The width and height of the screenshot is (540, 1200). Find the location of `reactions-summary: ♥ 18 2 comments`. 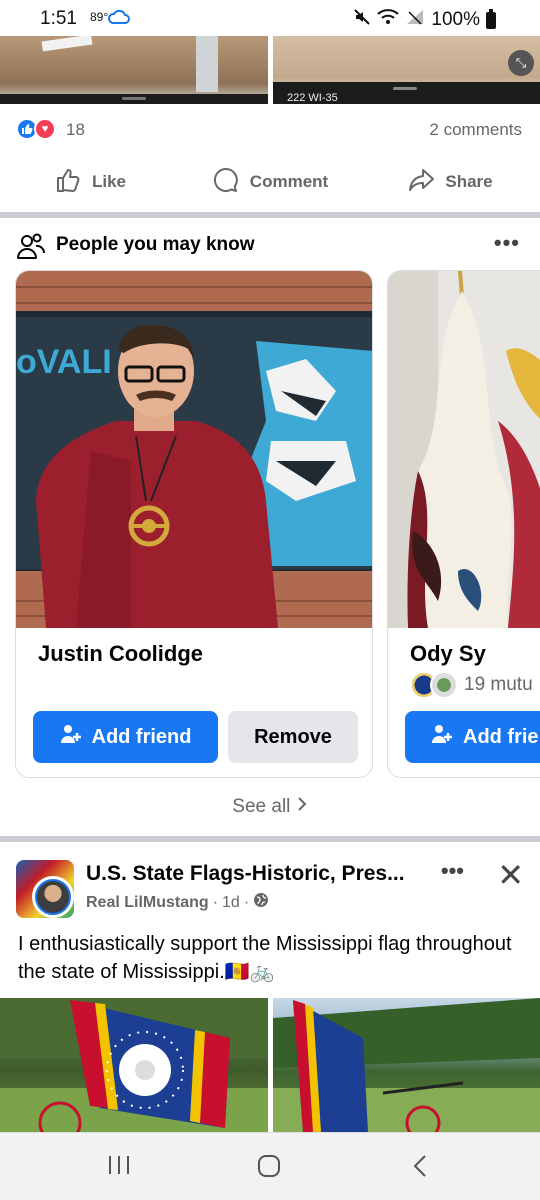

reactions-summary: ♥ 18 2 comments is located at coordinates (270, 129).